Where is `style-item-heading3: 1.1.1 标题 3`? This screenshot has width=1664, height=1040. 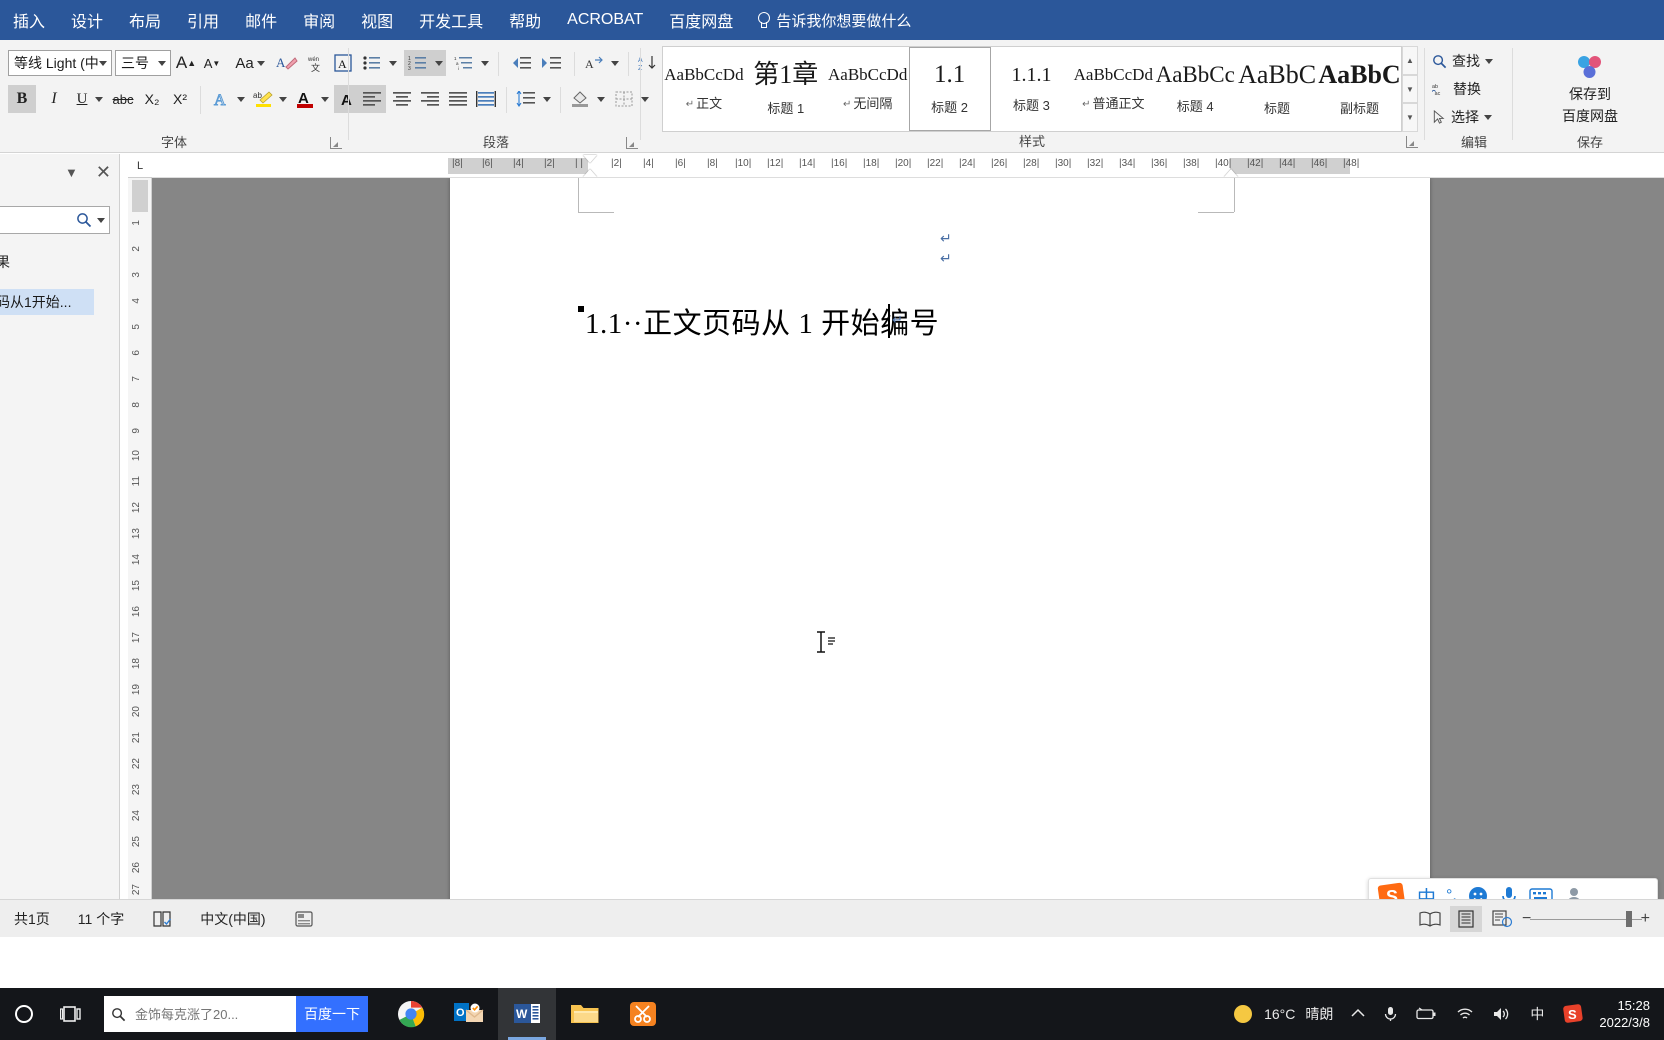 style-item-heading3: 1.1.1 标题 3 is located at coordinates (1032, 89).